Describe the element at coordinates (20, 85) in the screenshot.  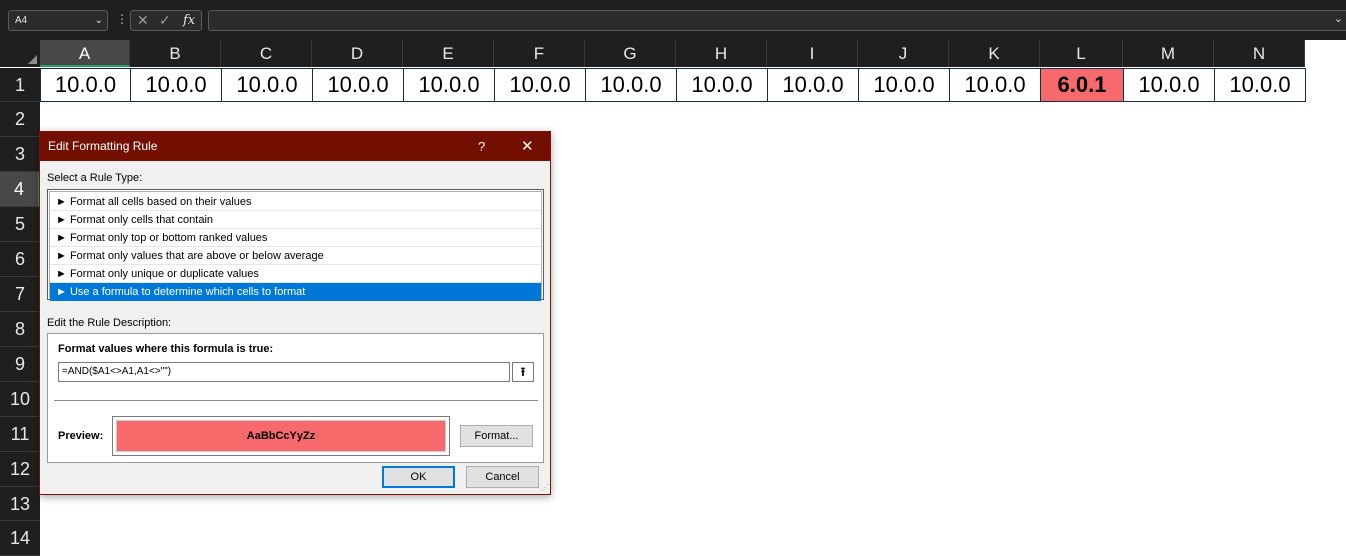
I see `row-header-1: 1` at that location.